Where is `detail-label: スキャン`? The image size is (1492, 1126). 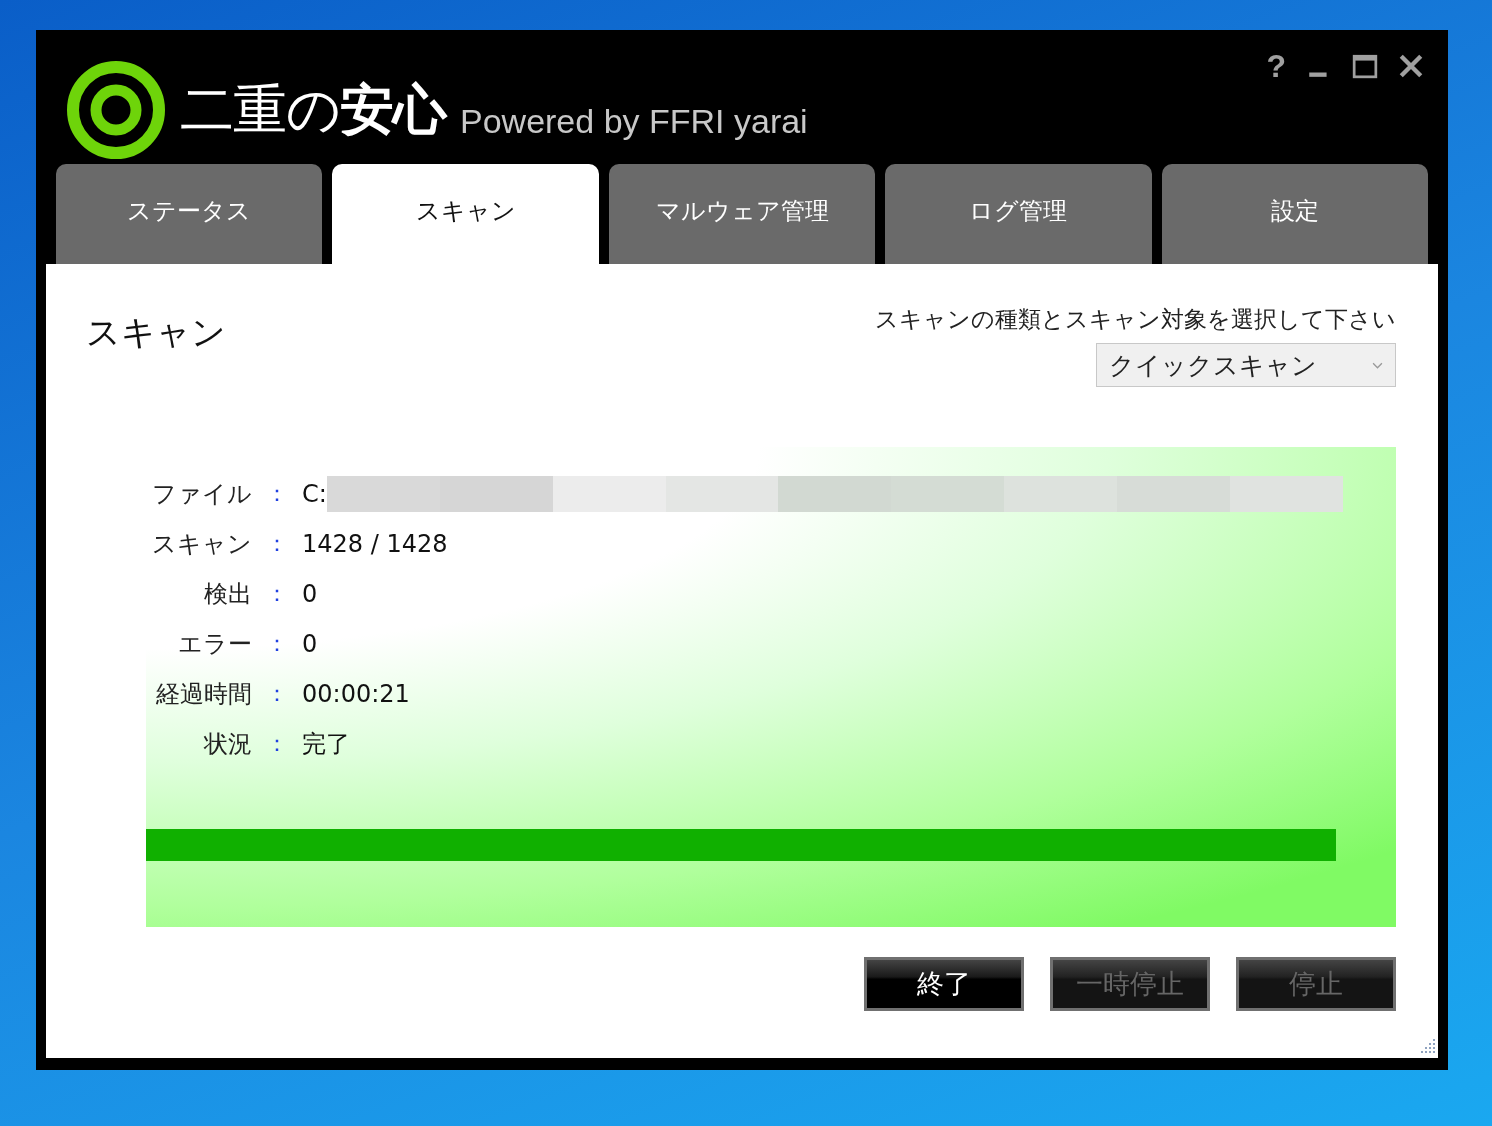
detail-label: スキャン is located at coordinates (201, 544).